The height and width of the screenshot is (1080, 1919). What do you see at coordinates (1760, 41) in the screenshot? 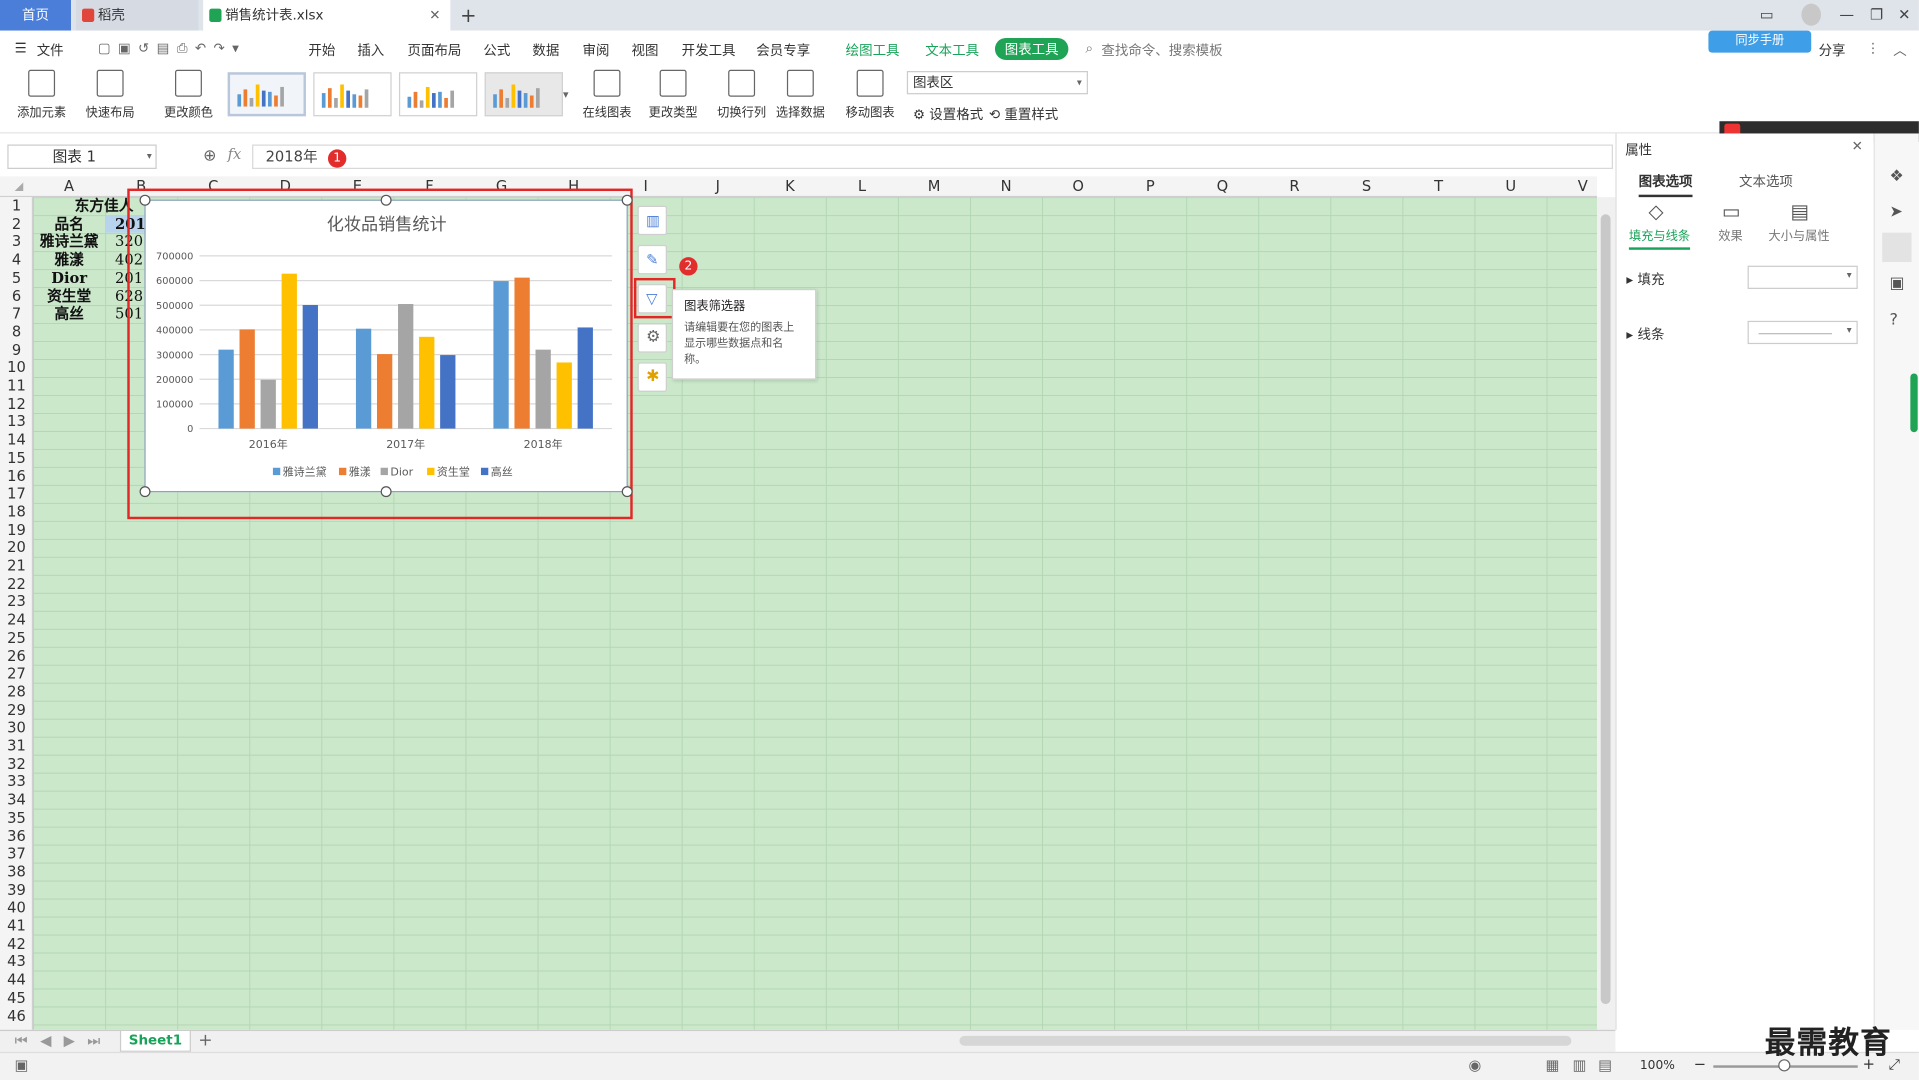
I see `sync-manual-button: 同步手册` at bounding box center [1760, 41].